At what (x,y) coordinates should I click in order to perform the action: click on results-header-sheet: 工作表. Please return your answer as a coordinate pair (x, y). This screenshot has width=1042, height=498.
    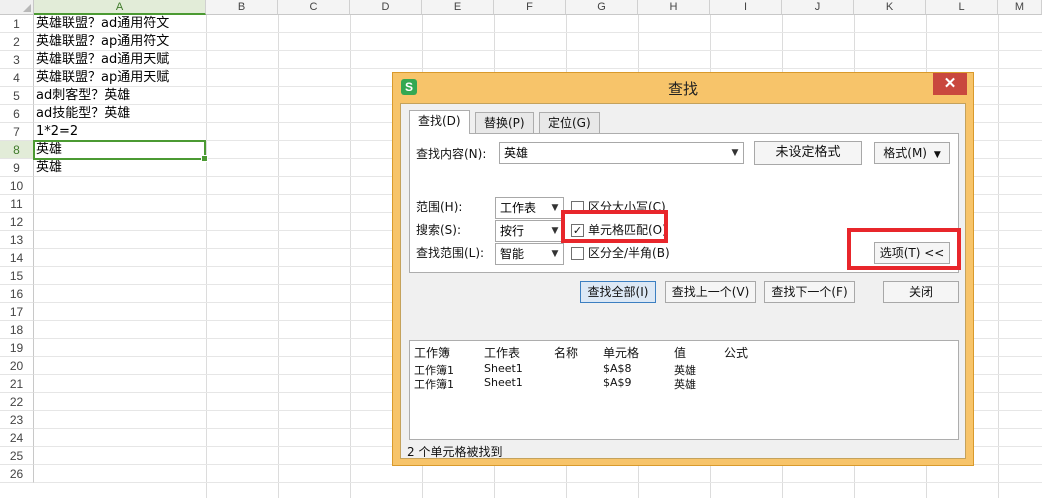
    Looking at the image, I should click on (502, 352).